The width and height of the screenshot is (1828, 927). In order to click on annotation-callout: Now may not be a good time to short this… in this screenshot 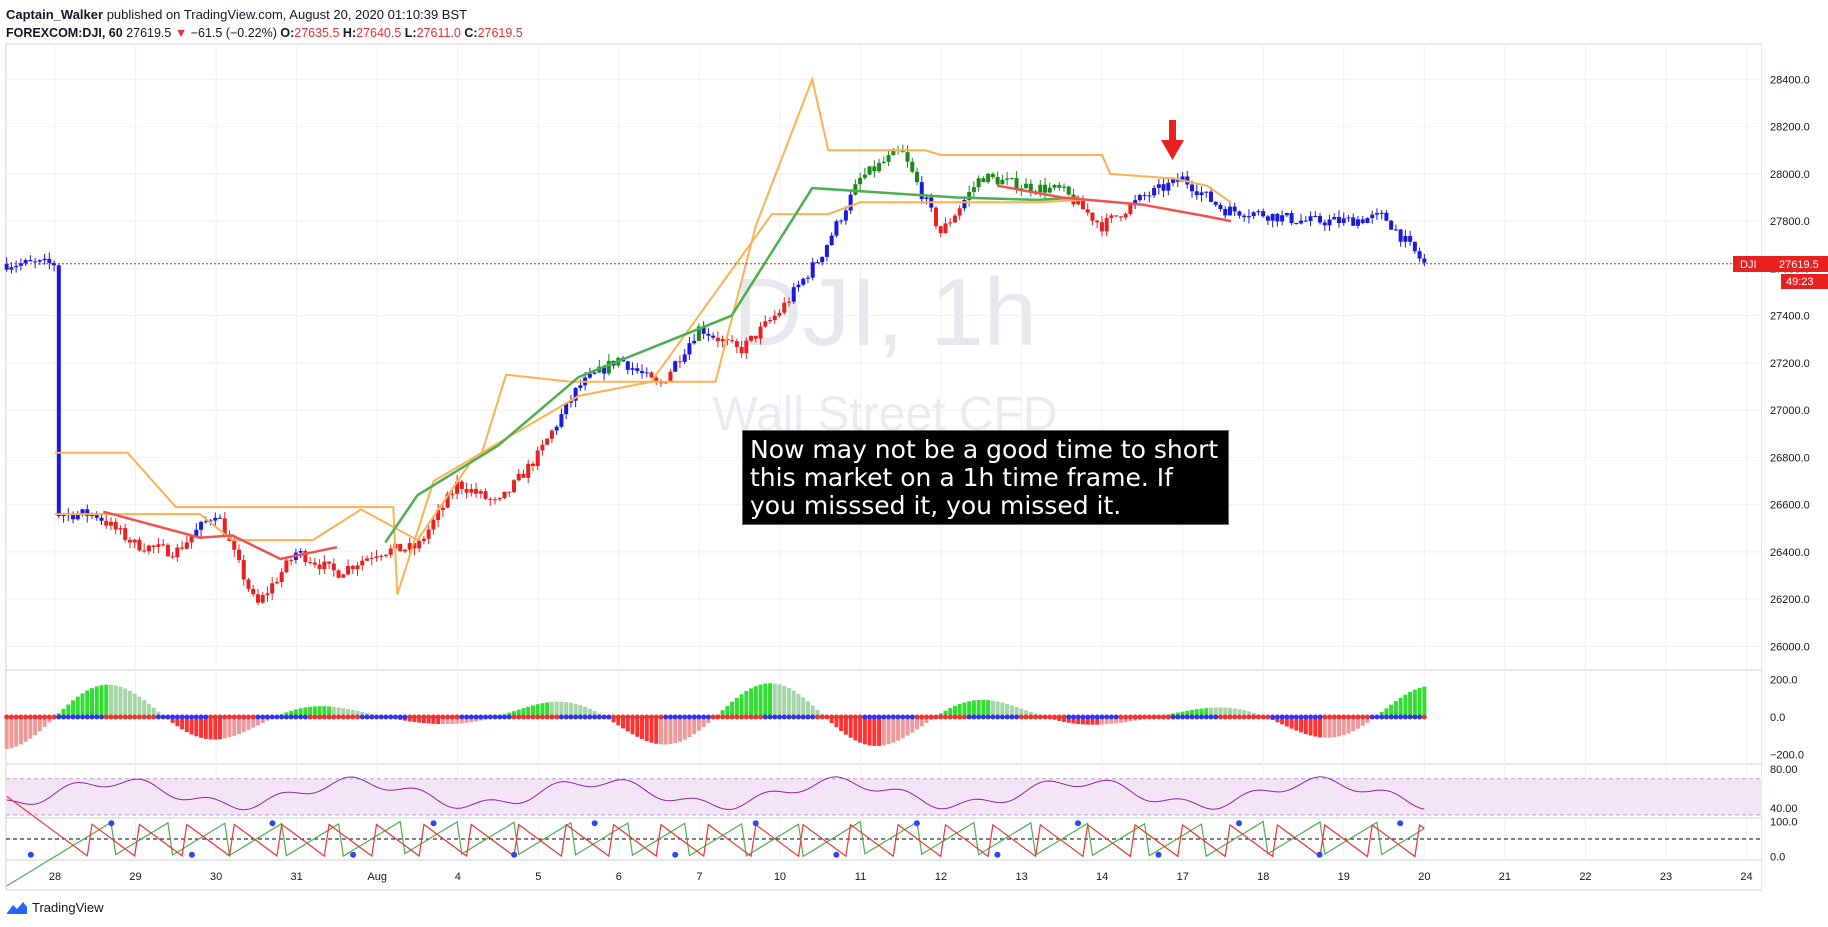, I will do `click(985, 477)`.